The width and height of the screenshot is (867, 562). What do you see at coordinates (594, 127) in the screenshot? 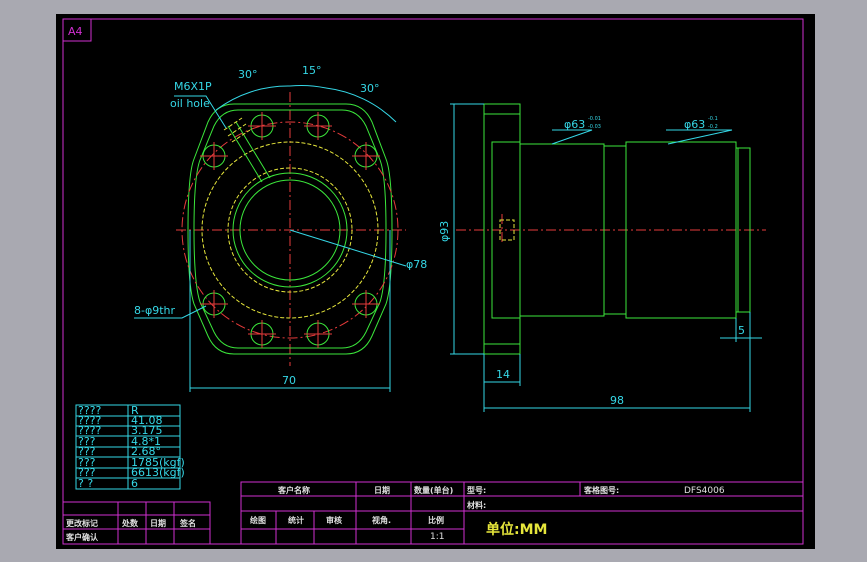
I see `diameter-1-tol-lower: -0.03` at bounding box center [594, 127].